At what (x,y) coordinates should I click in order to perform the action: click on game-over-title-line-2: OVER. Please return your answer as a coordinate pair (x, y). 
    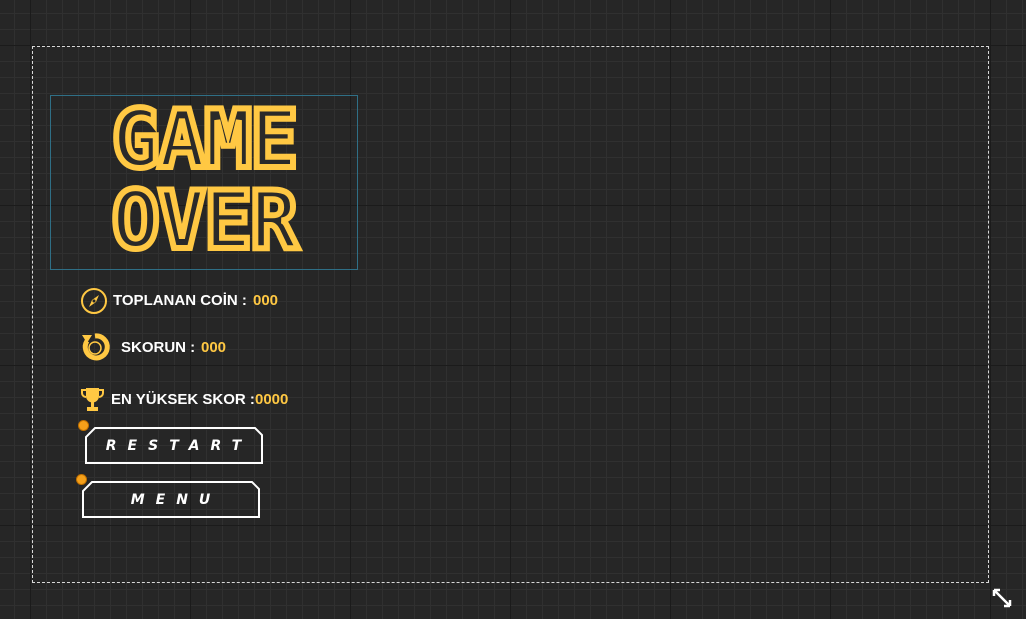
    Looking at the image, I should click on (205, 220).